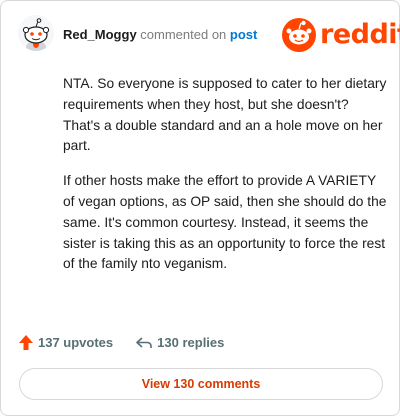  I want to click on arrow-up-icon, so click(26, 342).